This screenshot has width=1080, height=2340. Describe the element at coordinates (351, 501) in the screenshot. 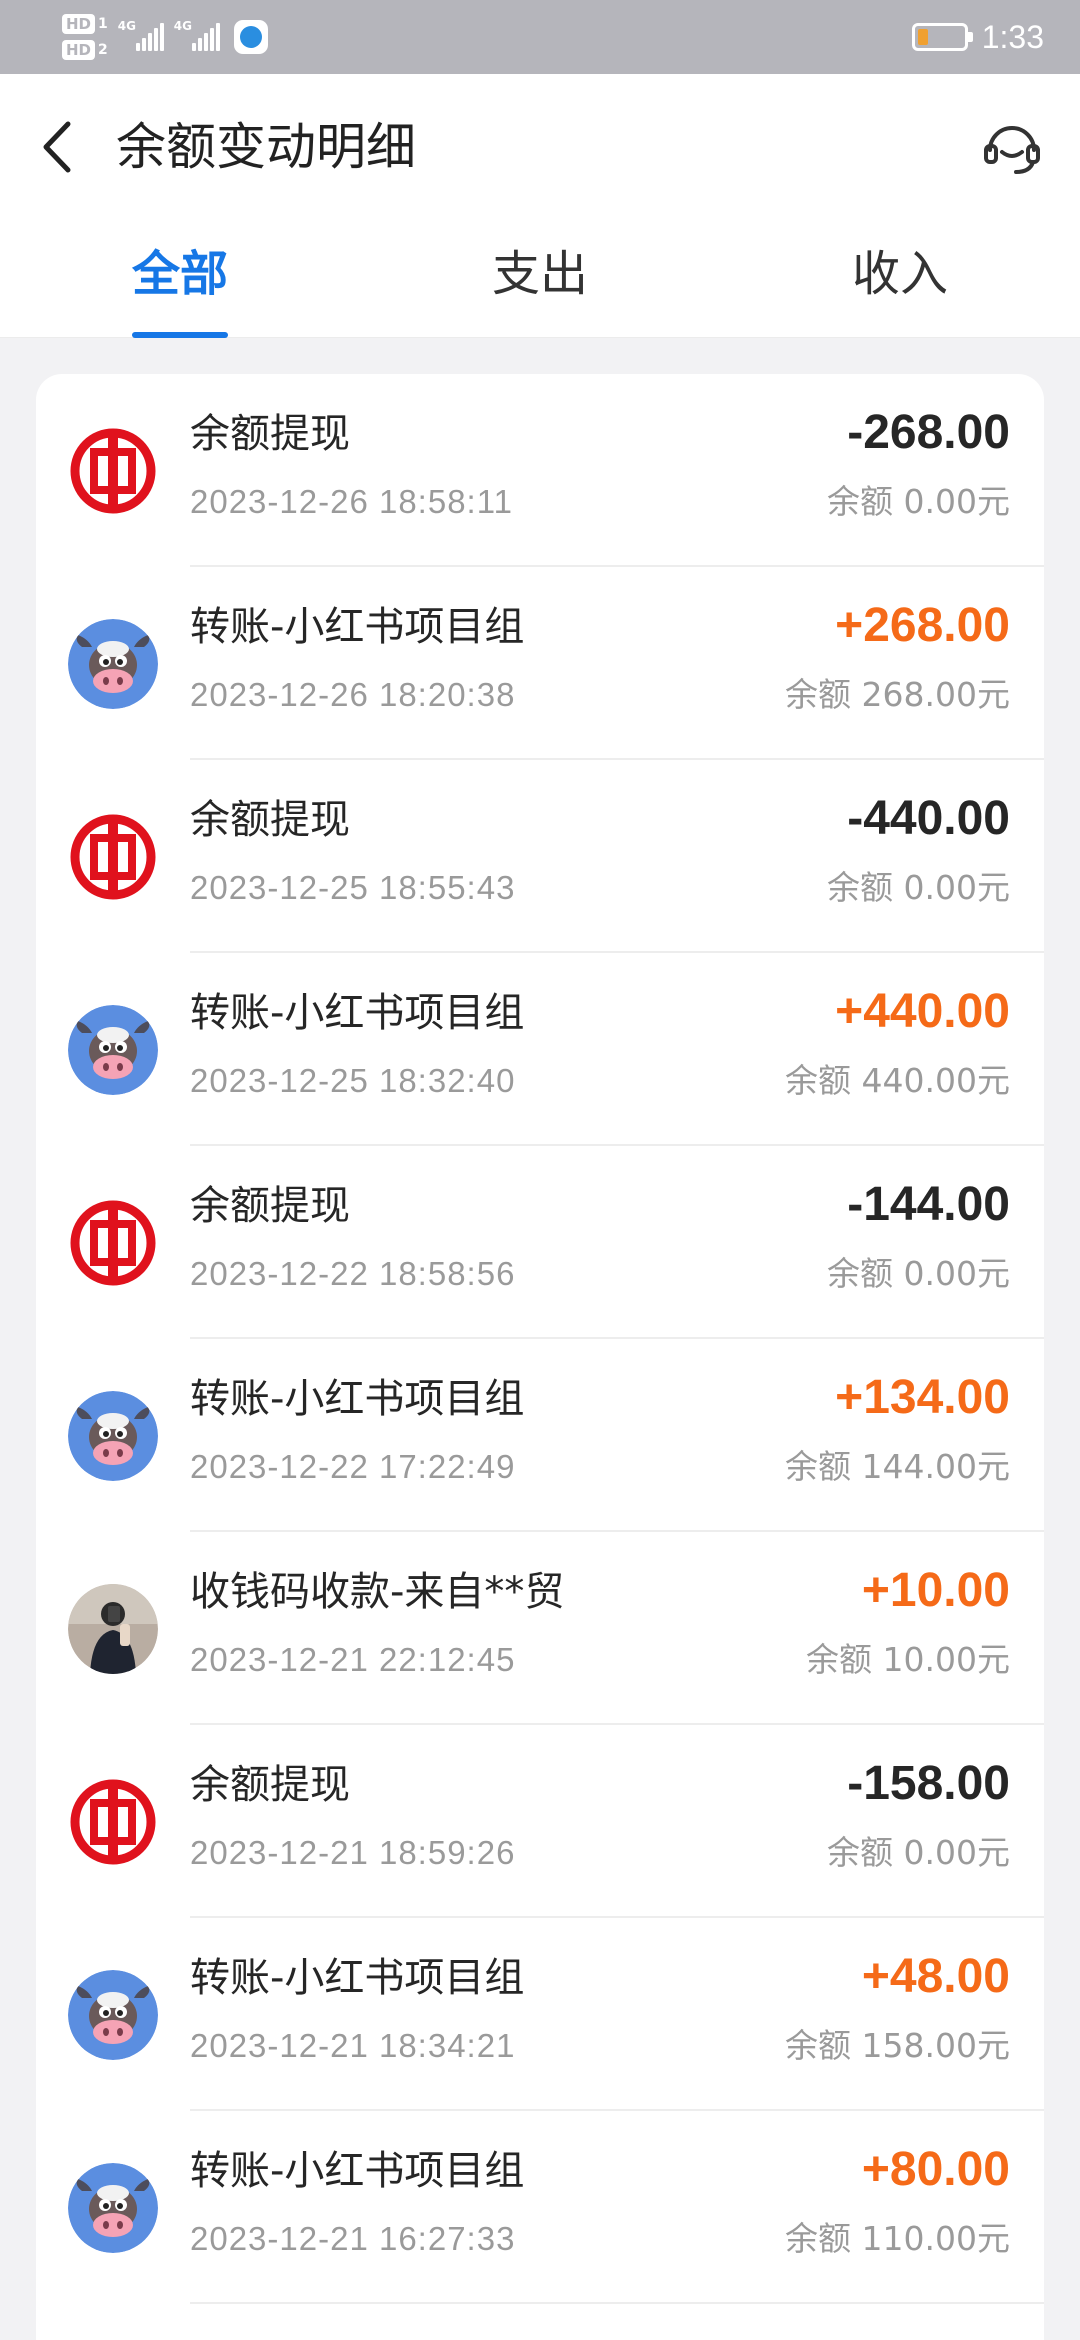

I see `transaction-time: 2023-12-26 18:58:11` at that location.